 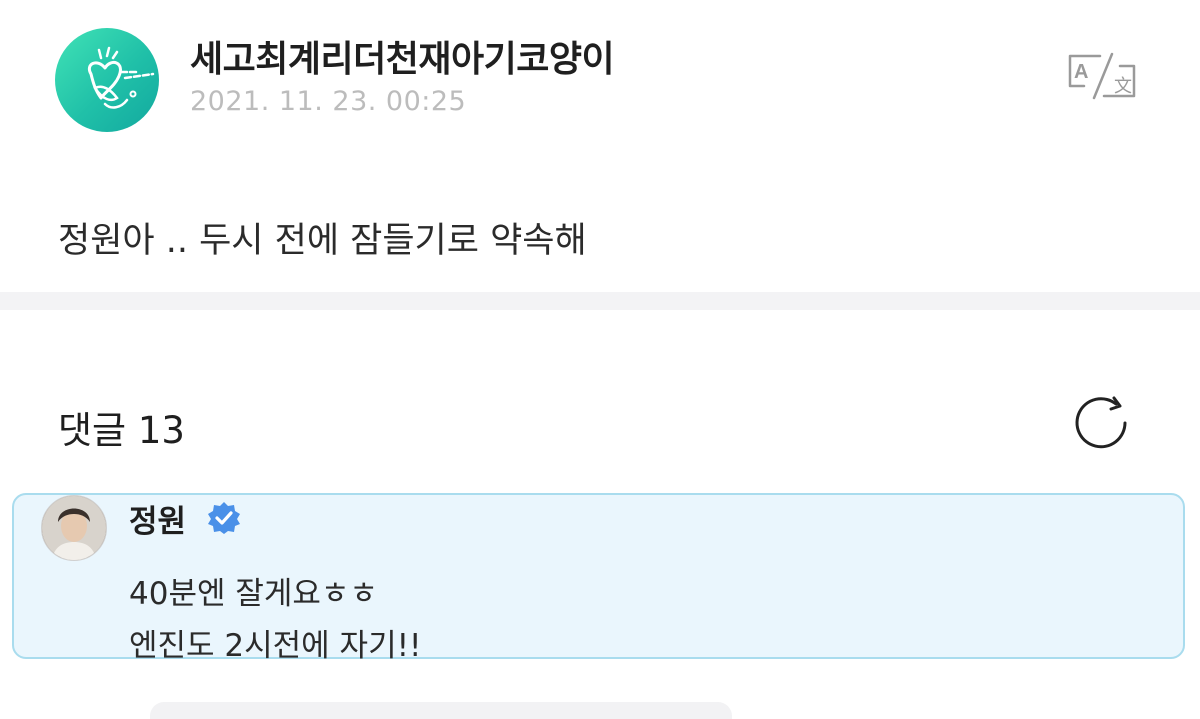 I want to click on translate-button: A 文, so click(x=1102, y=76).